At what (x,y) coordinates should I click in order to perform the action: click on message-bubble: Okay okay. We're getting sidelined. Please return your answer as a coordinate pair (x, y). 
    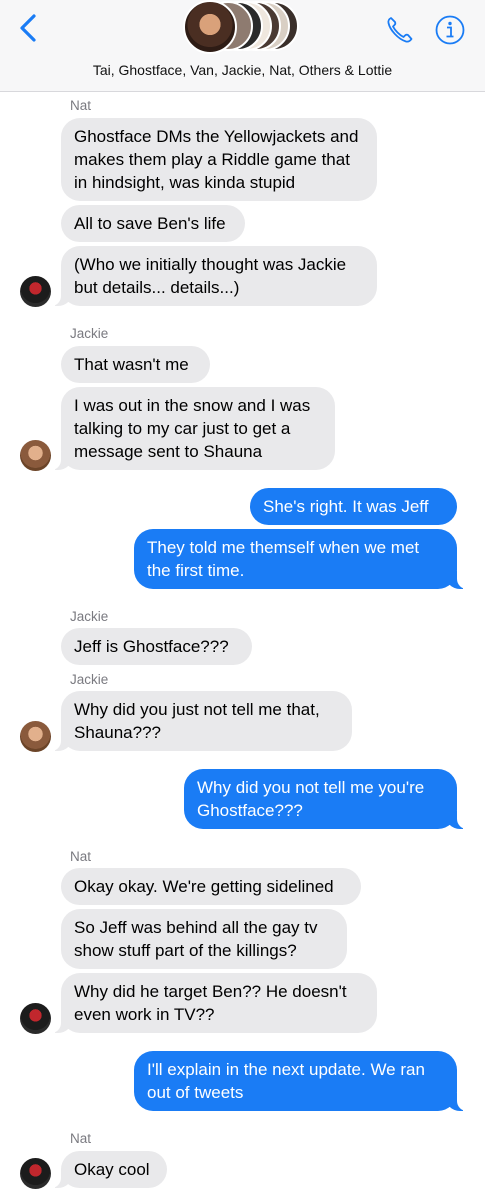
    Looking at the image, I should click on (211, 886).